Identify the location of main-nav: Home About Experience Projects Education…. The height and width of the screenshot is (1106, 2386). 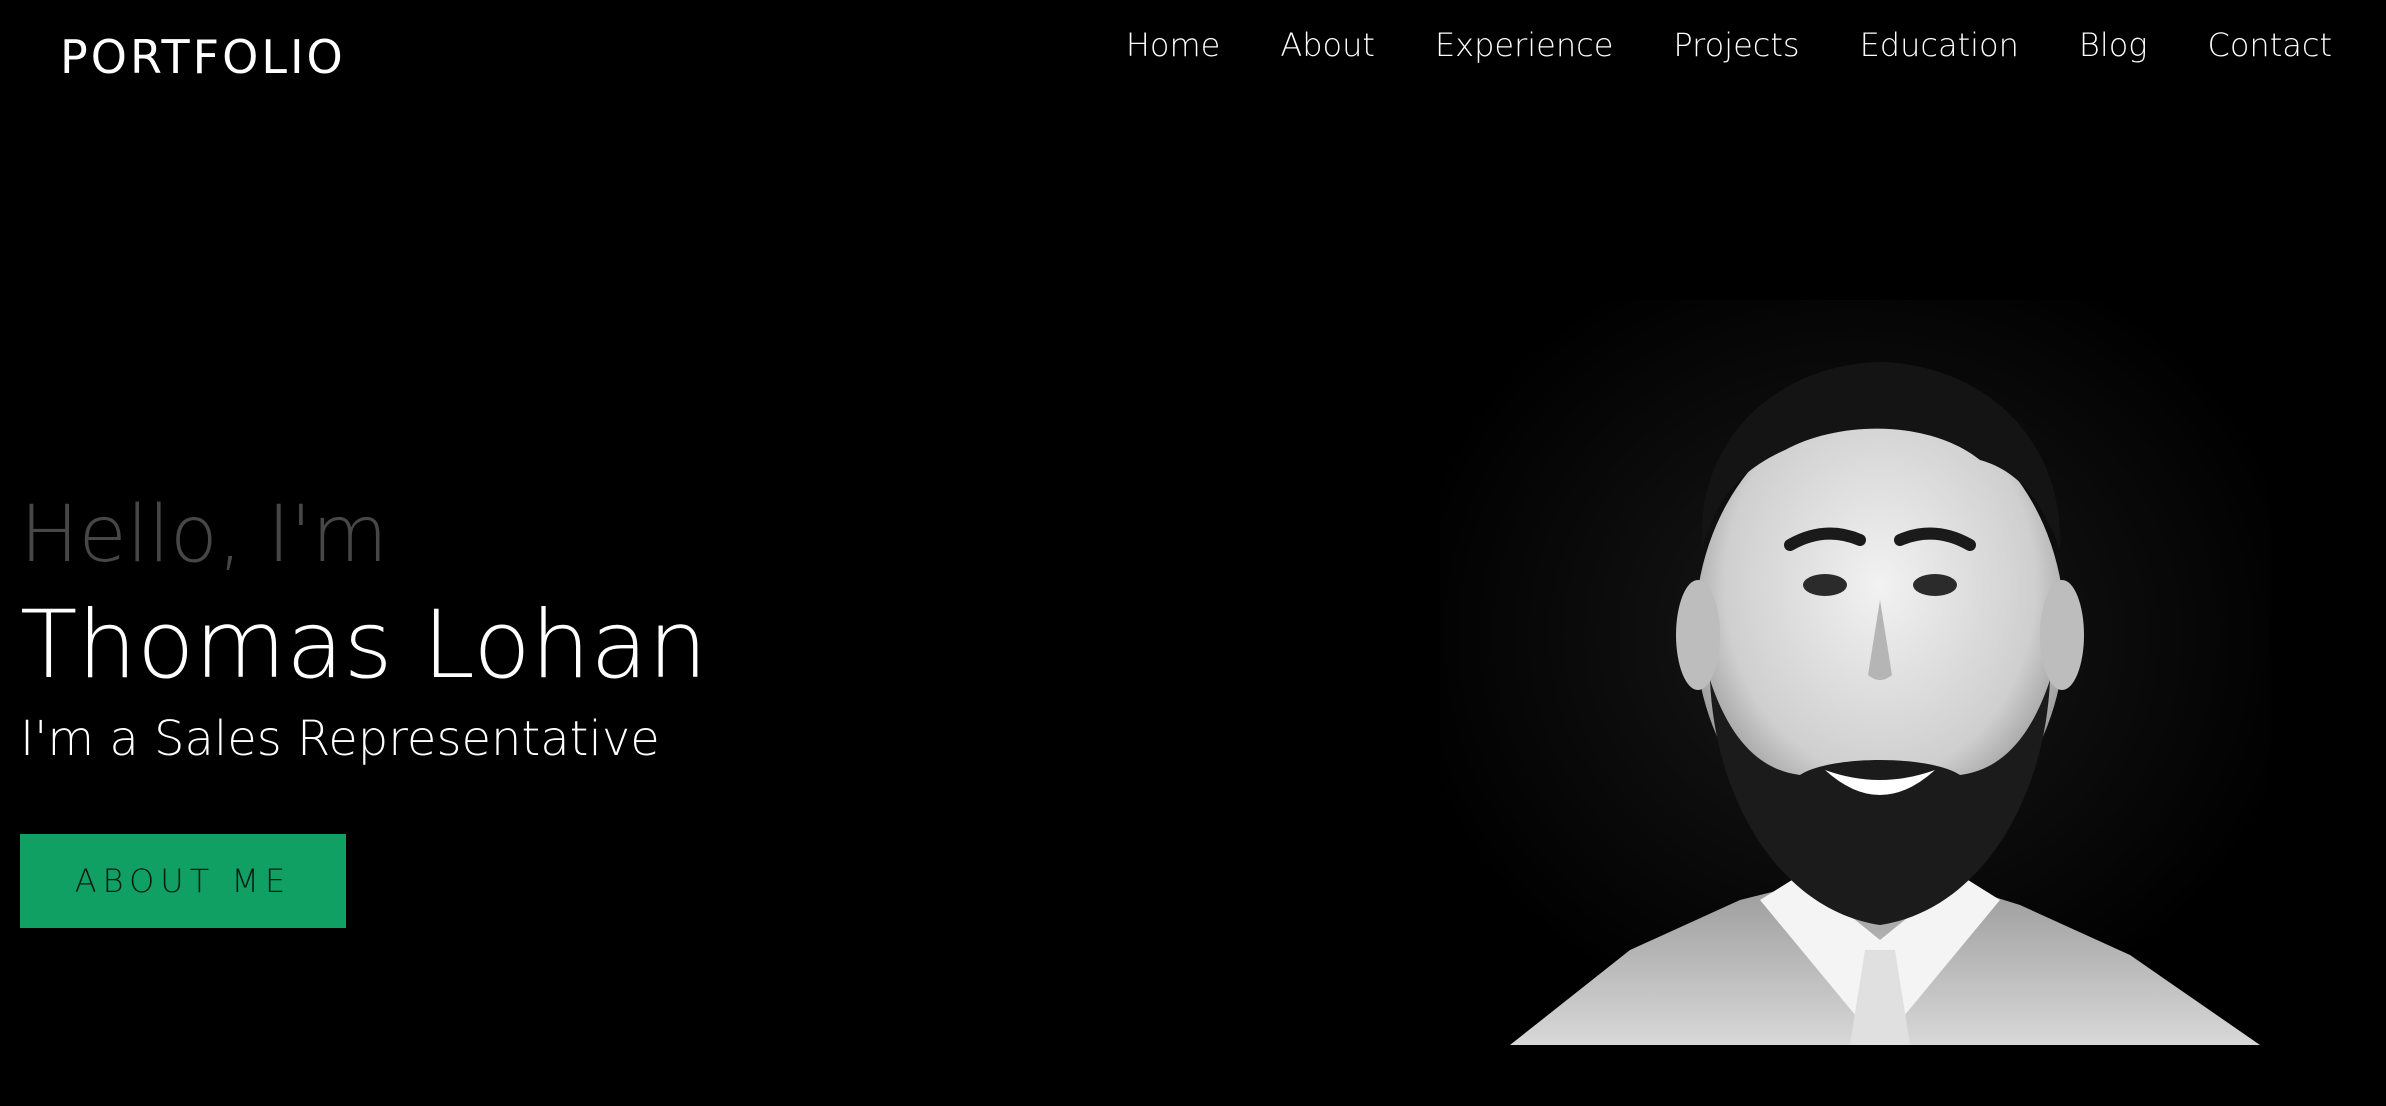
(1729, 45).